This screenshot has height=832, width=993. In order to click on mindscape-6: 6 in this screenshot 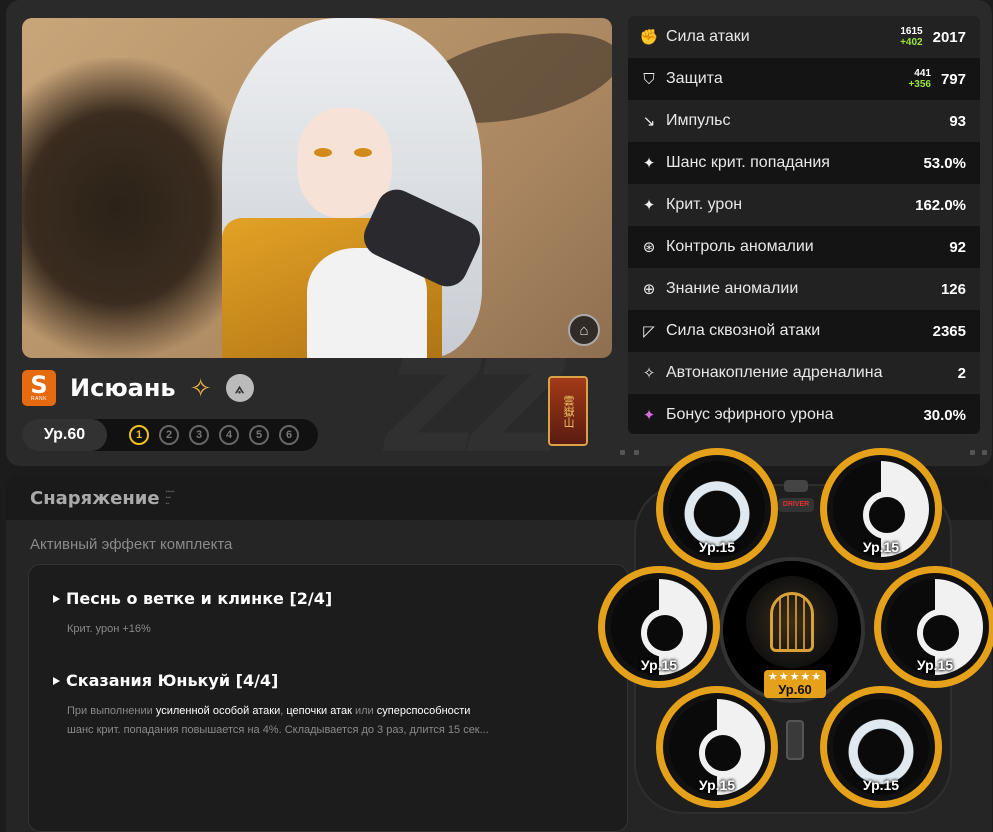, I will do `click(289, 435)`.